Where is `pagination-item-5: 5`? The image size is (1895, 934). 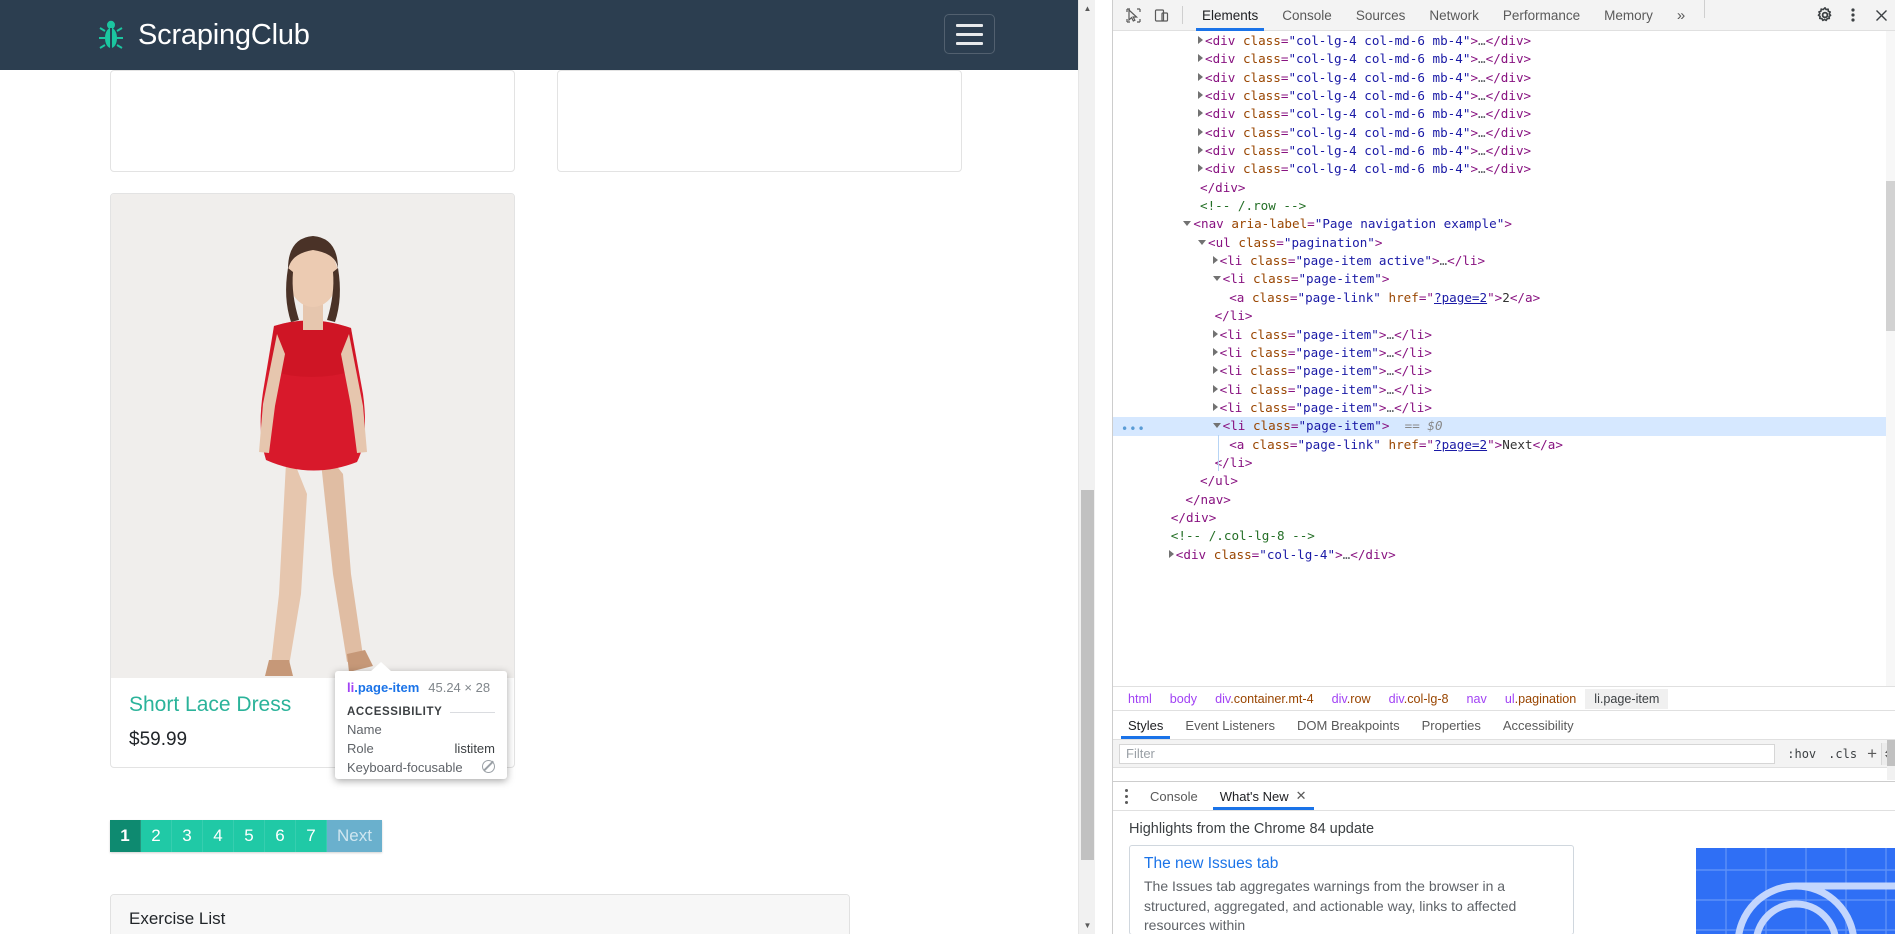 pagination-item-5: 5 is located at coordinates (249, 836).